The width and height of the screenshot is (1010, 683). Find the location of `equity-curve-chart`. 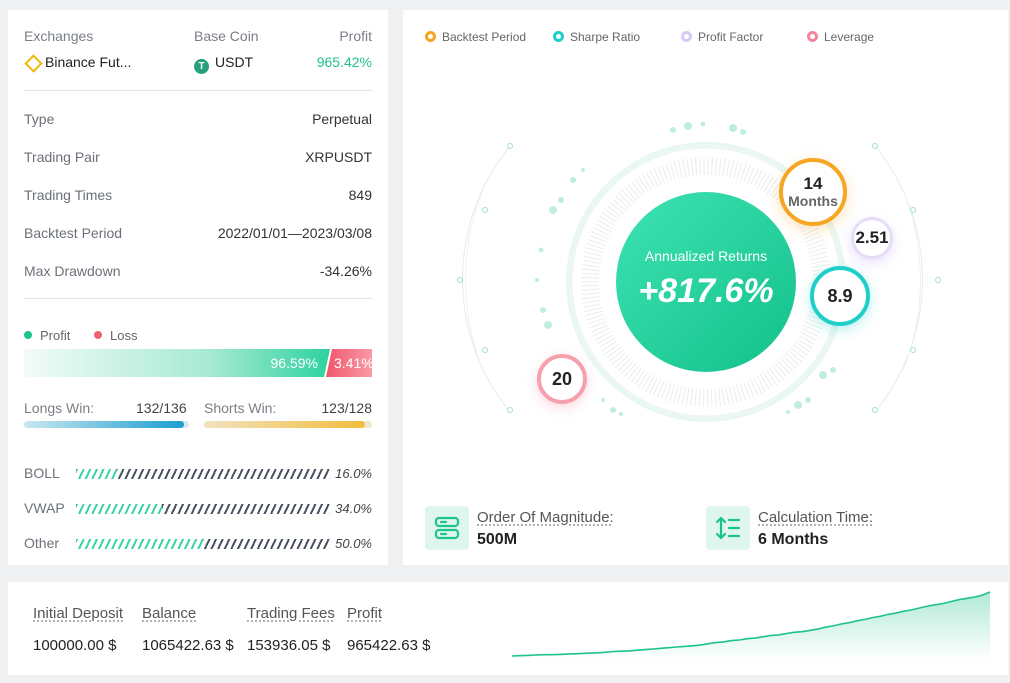

equity-curve-chart is located at coordinates (751, 625).